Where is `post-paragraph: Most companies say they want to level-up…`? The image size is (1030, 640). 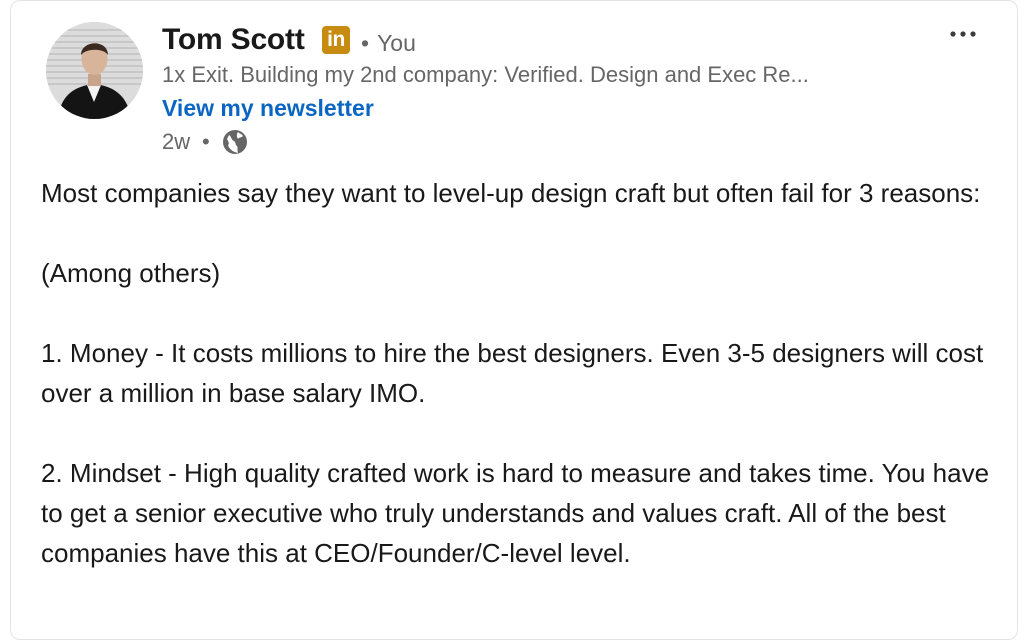
post-paragraph: Most companies say they want to level-up… is located at coordinates (511, 193).